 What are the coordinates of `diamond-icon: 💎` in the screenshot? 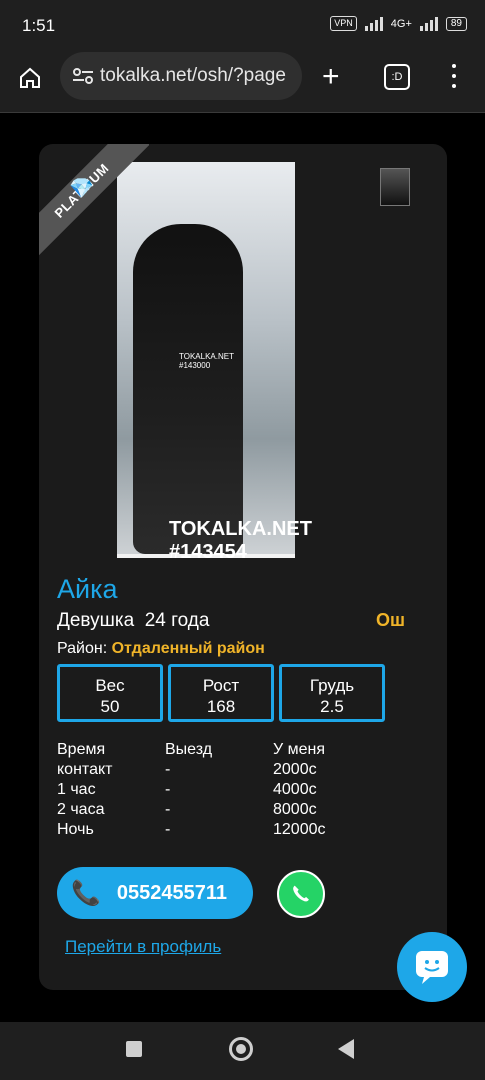 It's located at (81, 189).